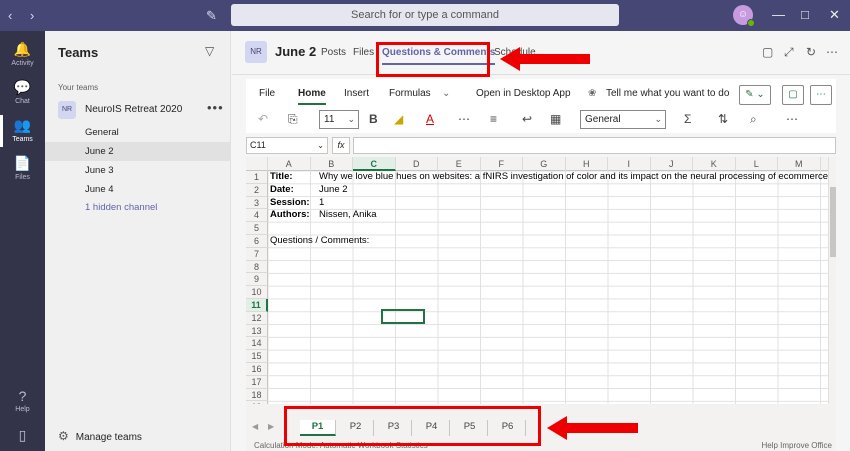  Describe the element at coordinates (821, 95) in the screenshot. I see `ribbon-more-icon: ⋯` at that location.